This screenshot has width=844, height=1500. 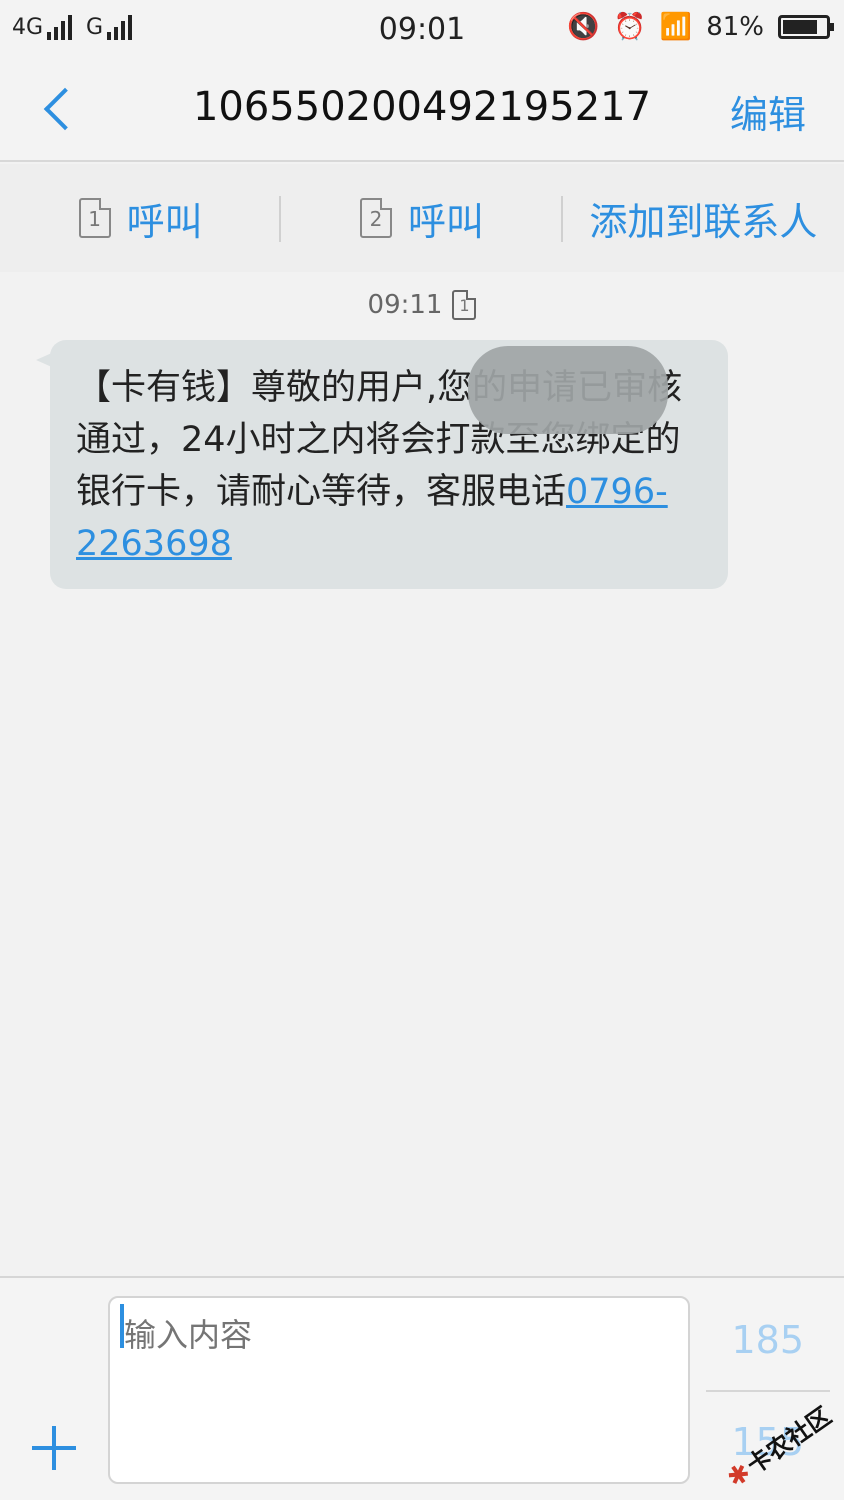 I want to click on battery-icon, so click(x=806, y=27).